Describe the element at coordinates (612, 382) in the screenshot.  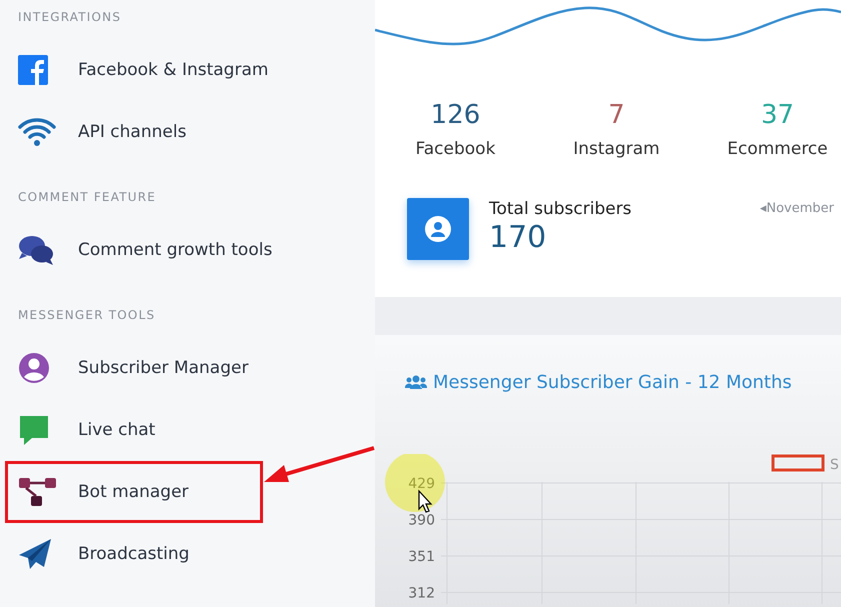
I see `chart-title: Messenger Subscriber Gain - 12 Months` at that location.